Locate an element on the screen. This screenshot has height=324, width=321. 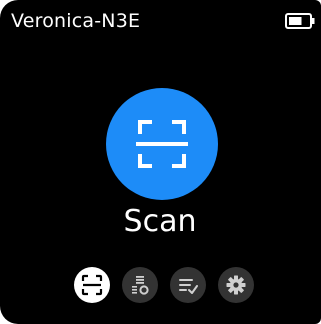
scan-label: Scan is located at coordinates (160, 221).